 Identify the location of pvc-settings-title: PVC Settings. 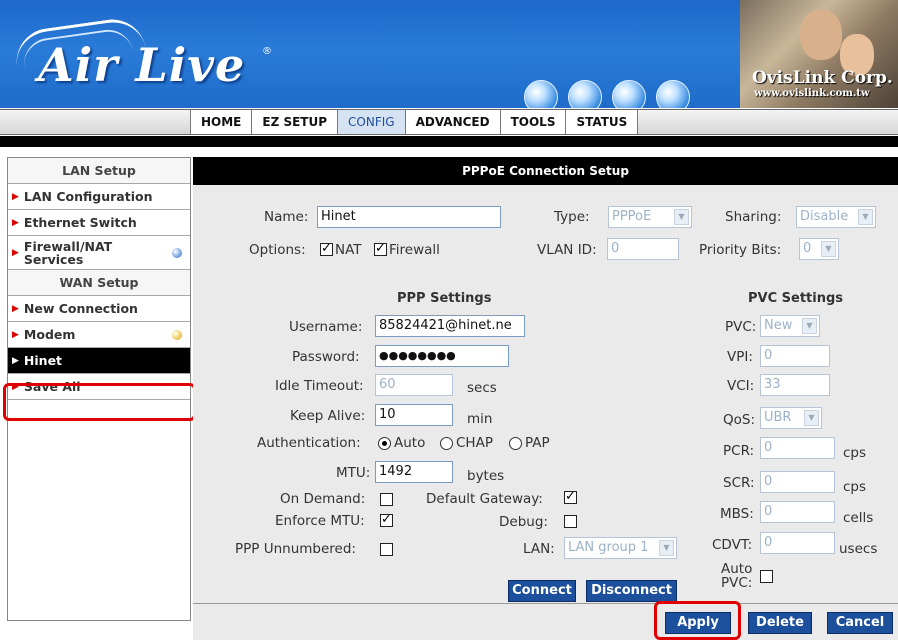
(796, 298).